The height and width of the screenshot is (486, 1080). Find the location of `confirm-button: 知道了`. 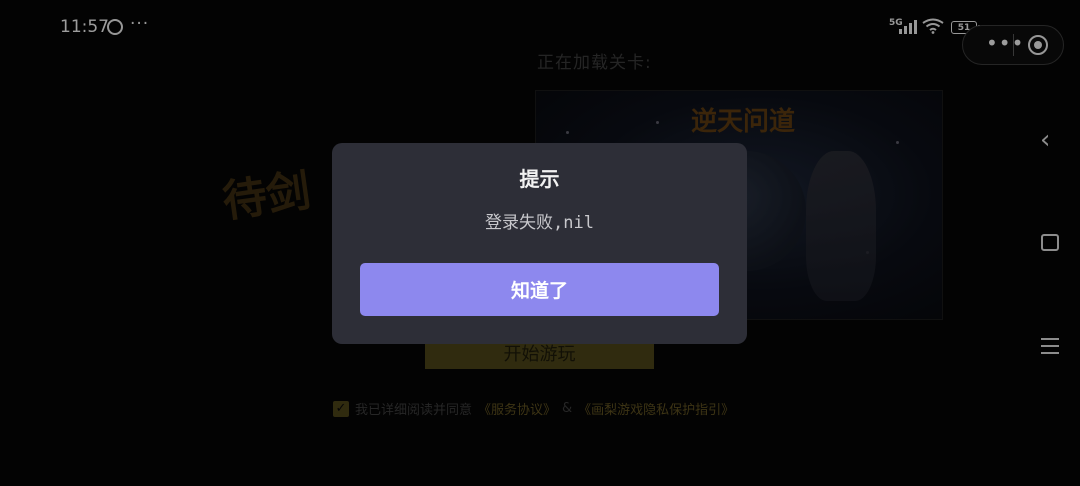

confirm-button: 知道了 is located at coordinates (539, 289).